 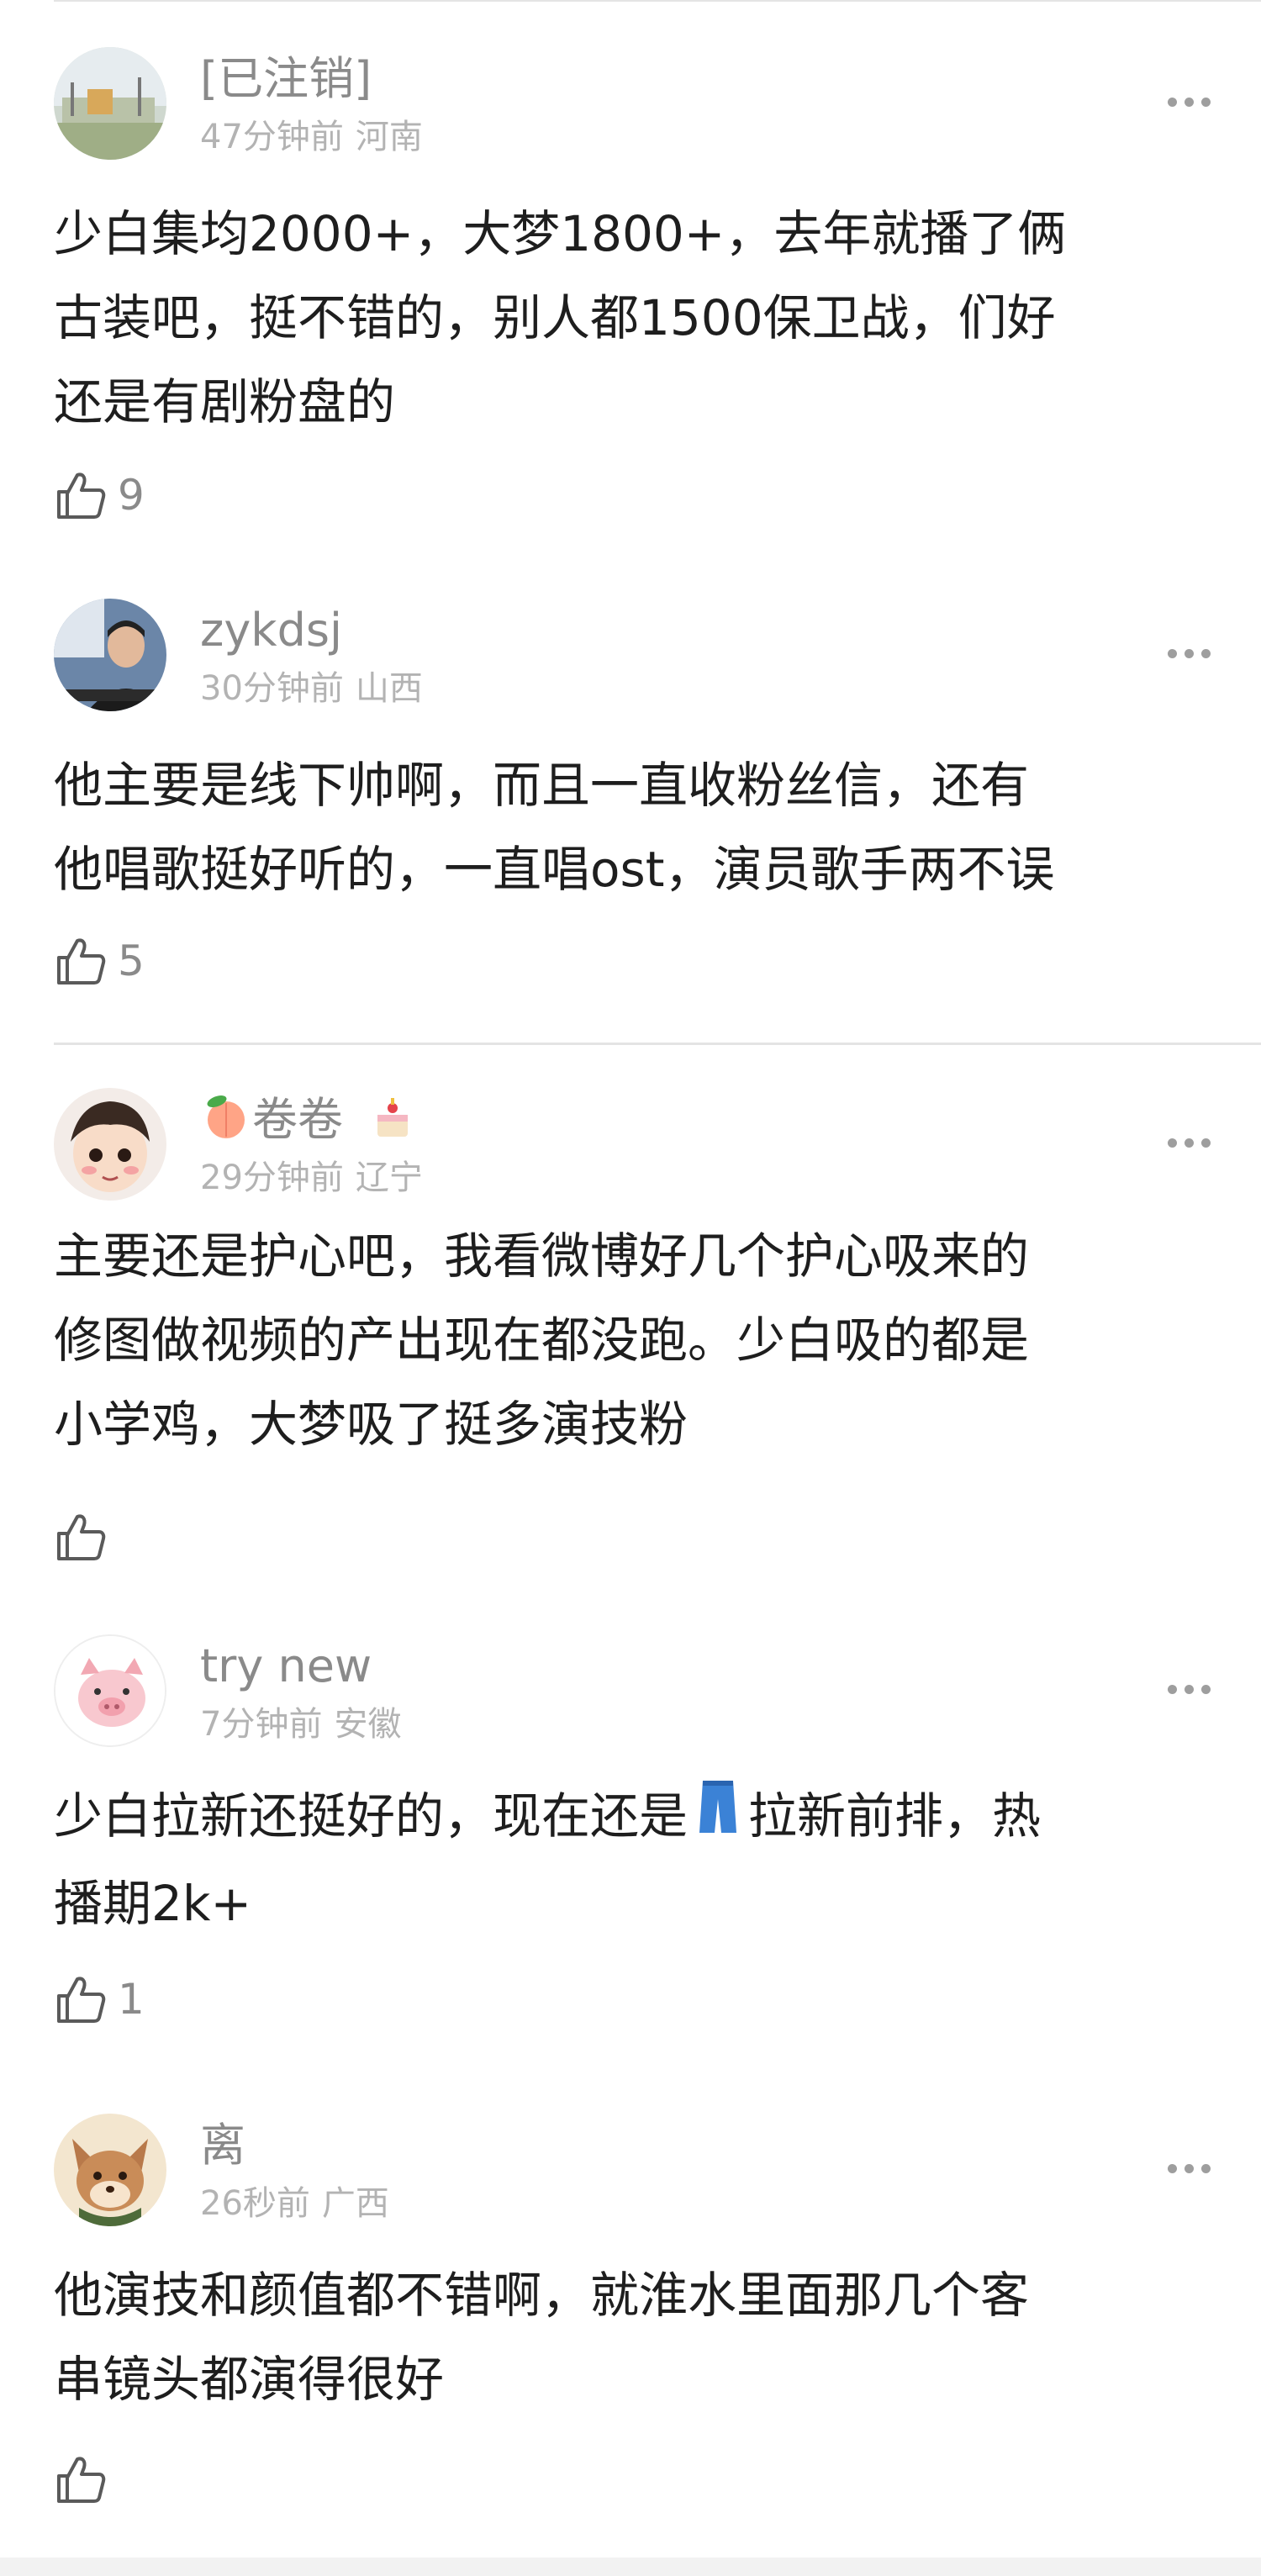 I want to click on landscape-photo-avatar, so click(x=110, y=103).